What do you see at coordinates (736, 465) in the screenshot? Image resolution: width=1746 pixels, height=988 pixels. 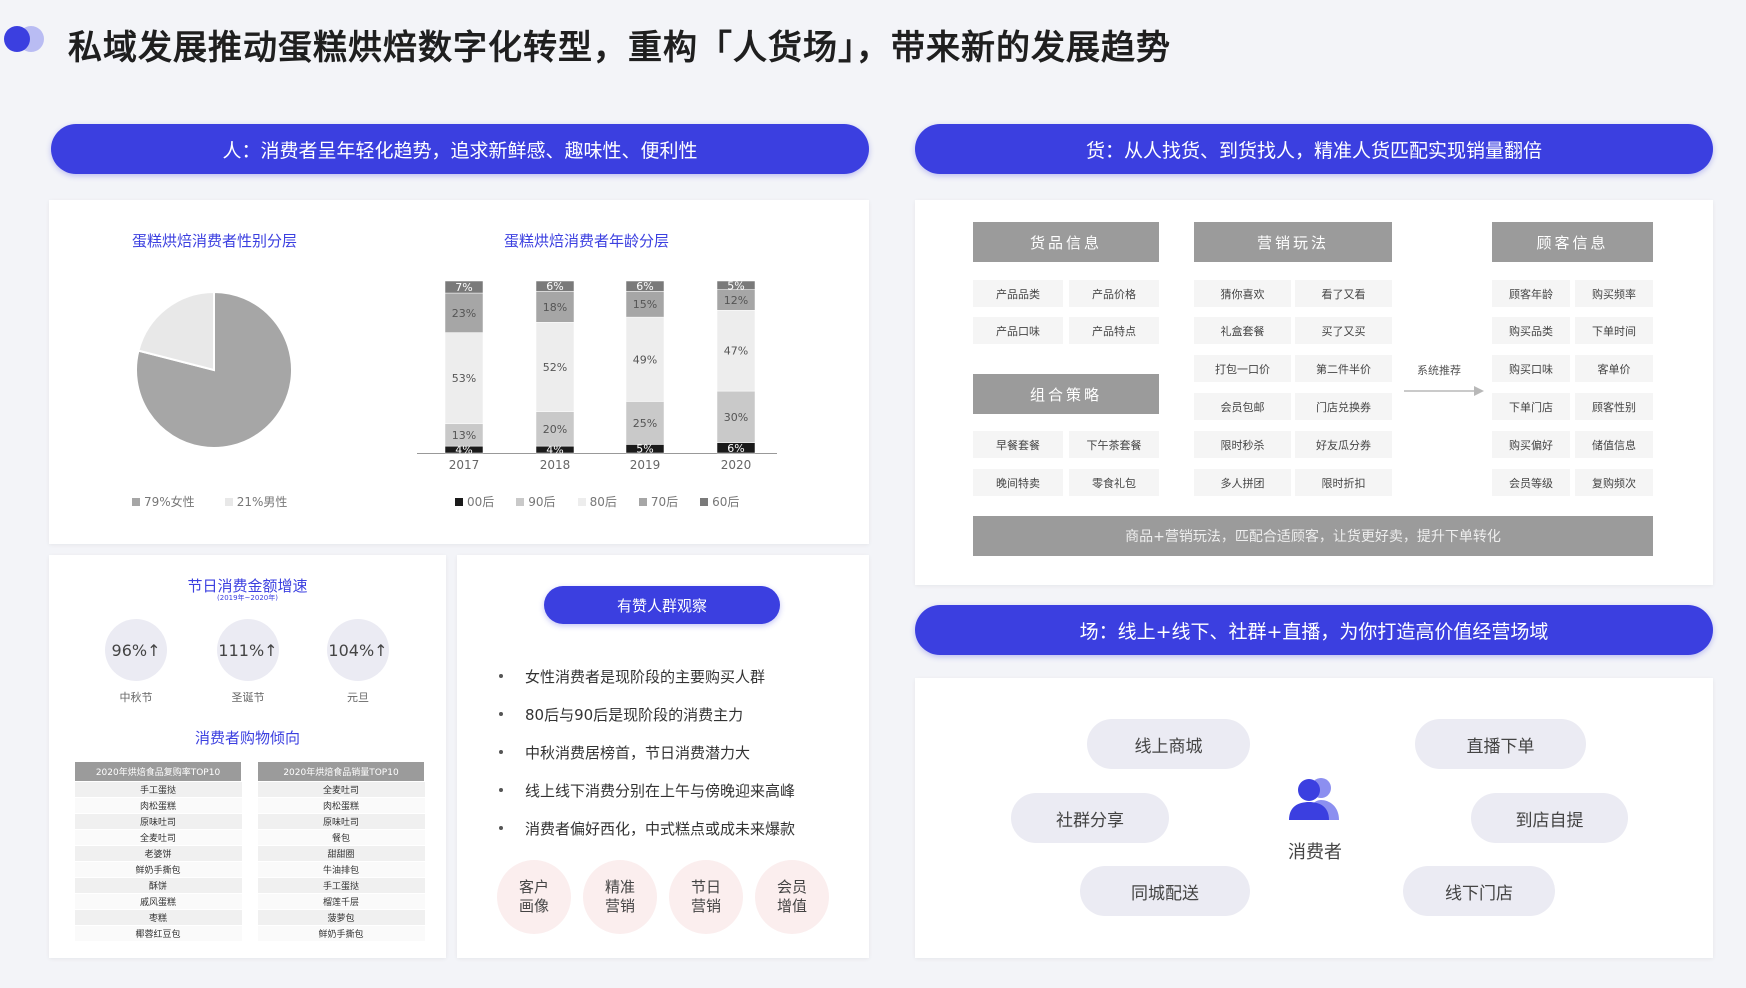 I see `x-tick-label: 2020` at bounding box center [736, 465].